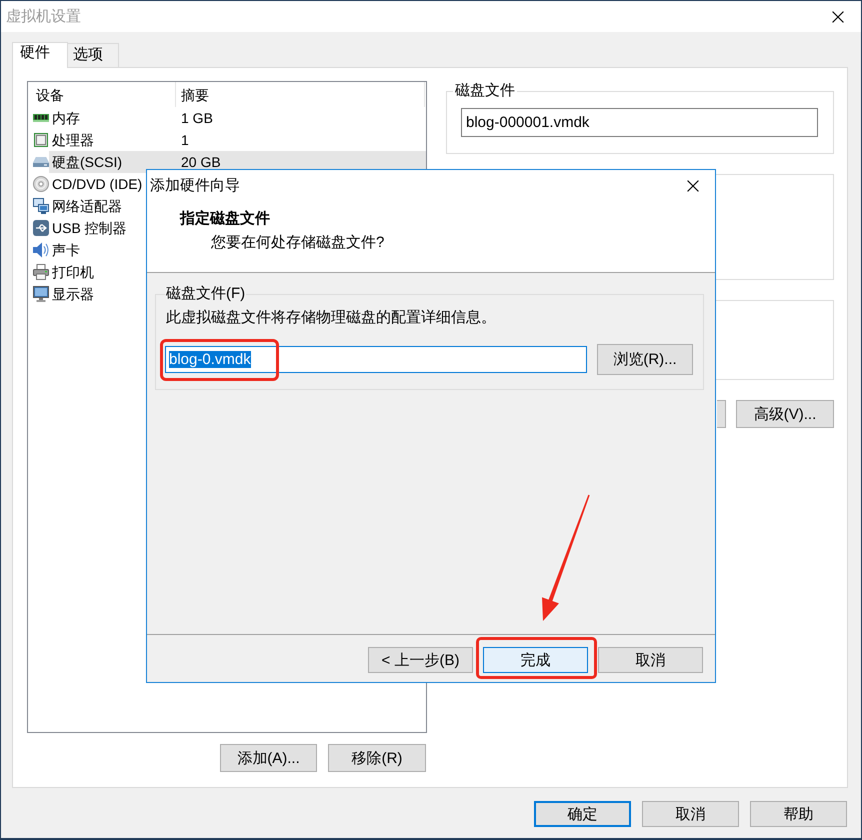  I want to click on usb-icon, so click(41, 228).